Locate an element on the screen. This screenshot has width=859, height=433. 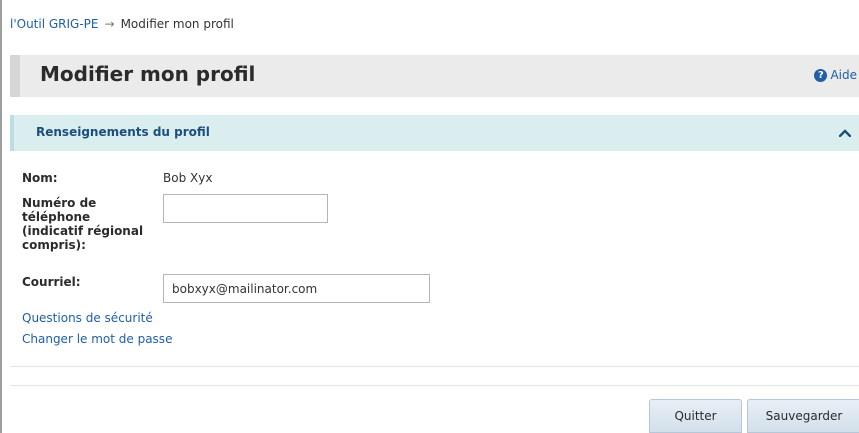
profile-section-title: Renseignements du profil is located at coordinates (123, 132).